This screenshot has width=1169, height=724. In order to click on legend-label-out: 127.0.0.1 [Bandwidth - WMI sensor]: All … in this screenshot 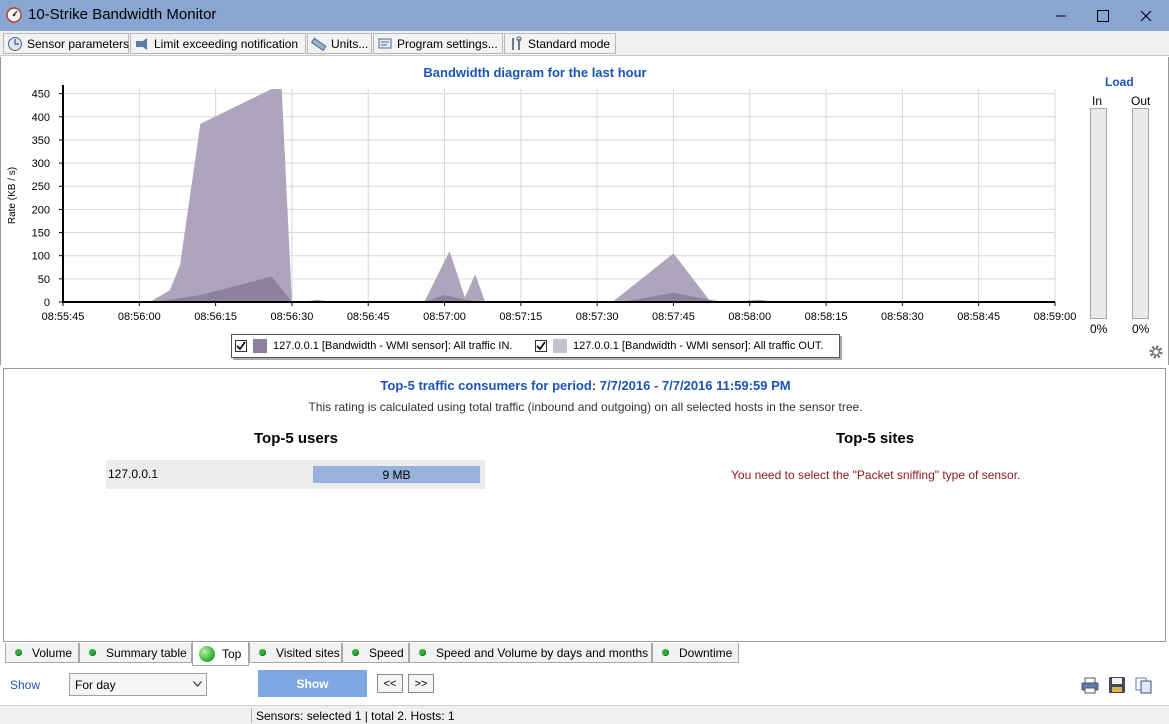, I will do `click(698, 346)`.